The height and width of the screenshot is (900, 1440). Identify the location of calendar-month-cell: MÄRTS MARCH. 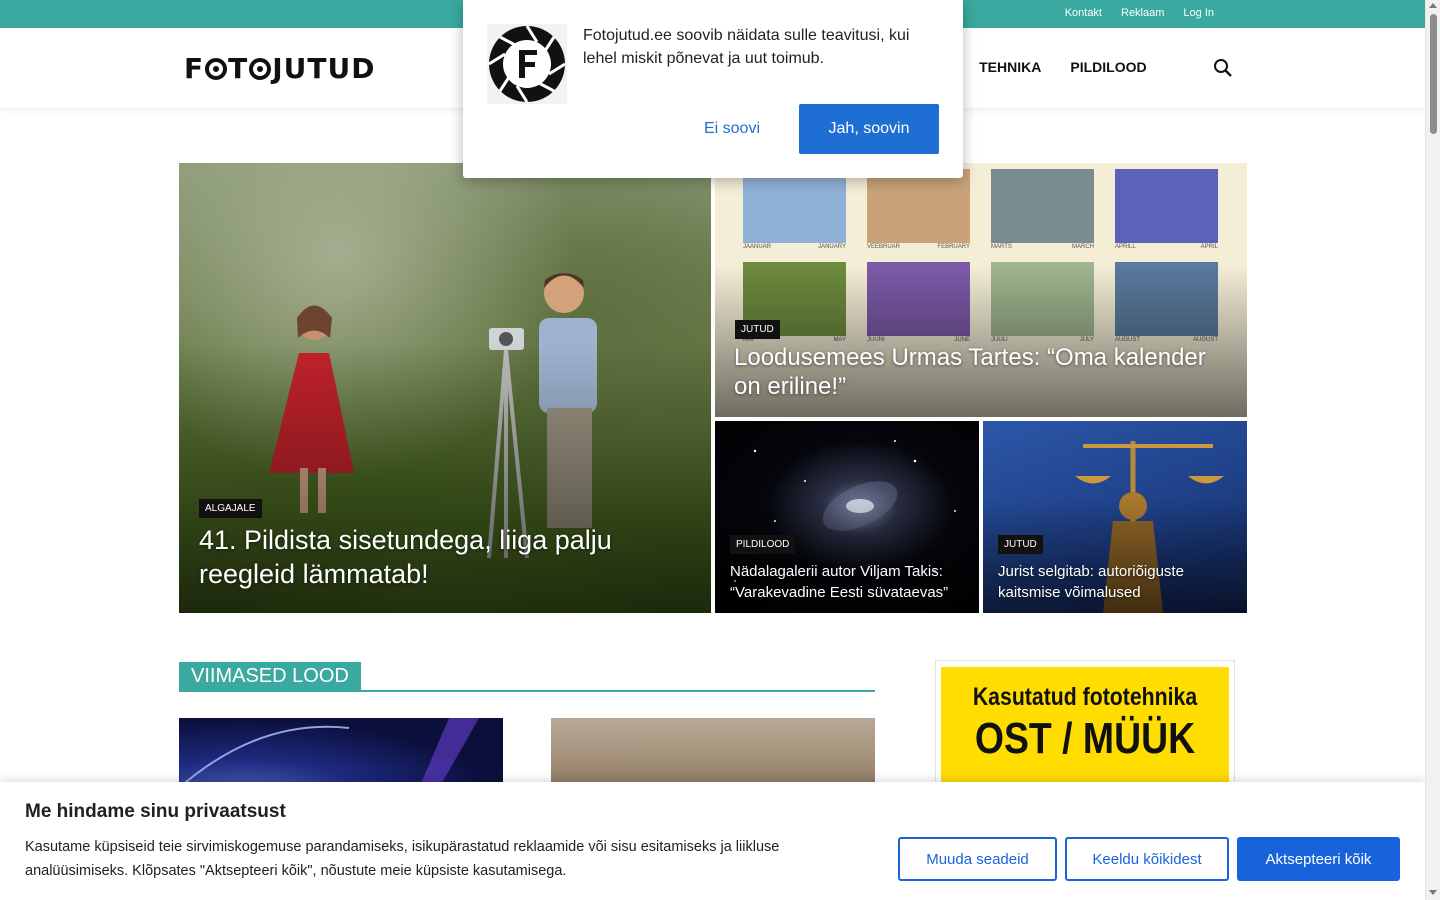
(1042, 209).